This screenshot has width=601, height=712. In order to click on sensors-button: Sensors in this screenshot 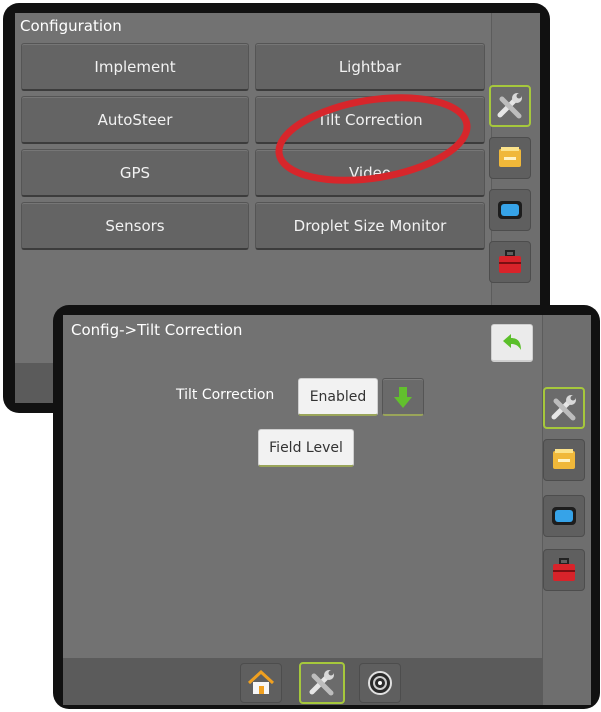, I will do `click(135, 226)`.